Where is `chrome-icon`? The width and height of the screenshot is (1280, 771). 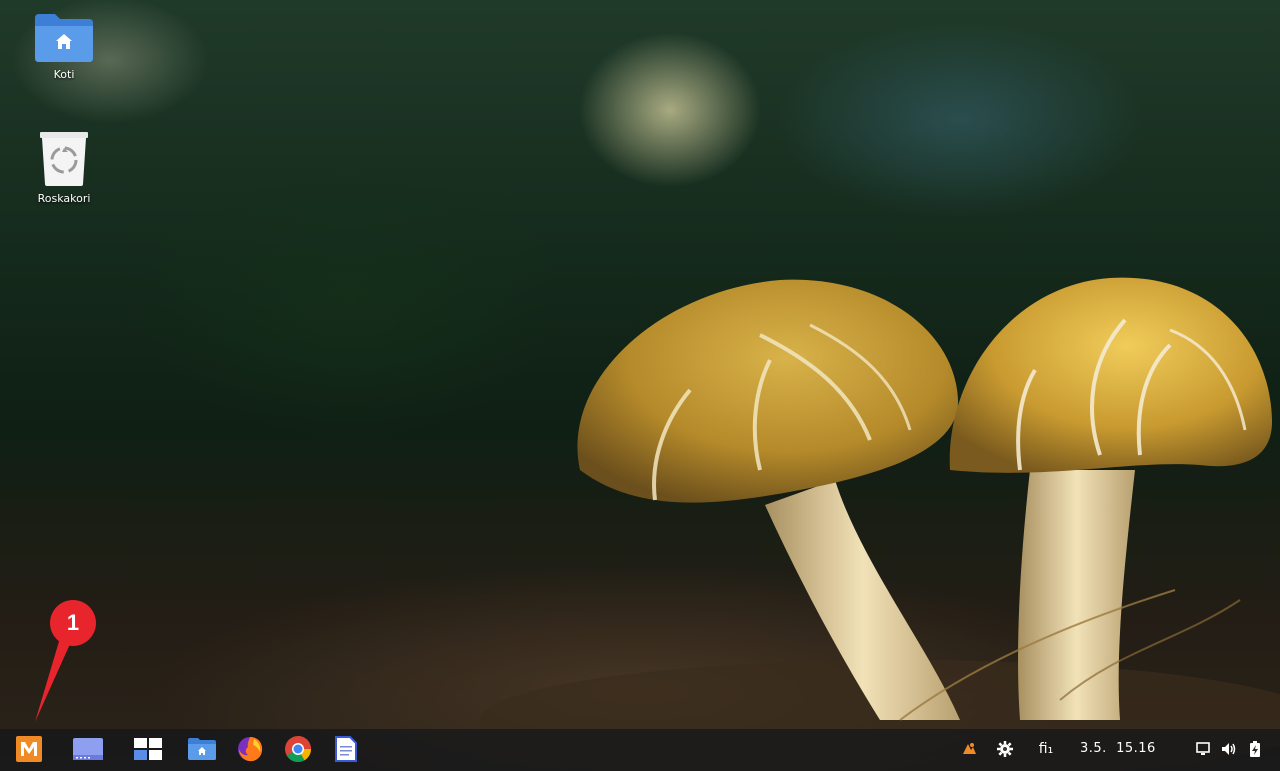 chrome-icon is located at coordinates (298, 749).